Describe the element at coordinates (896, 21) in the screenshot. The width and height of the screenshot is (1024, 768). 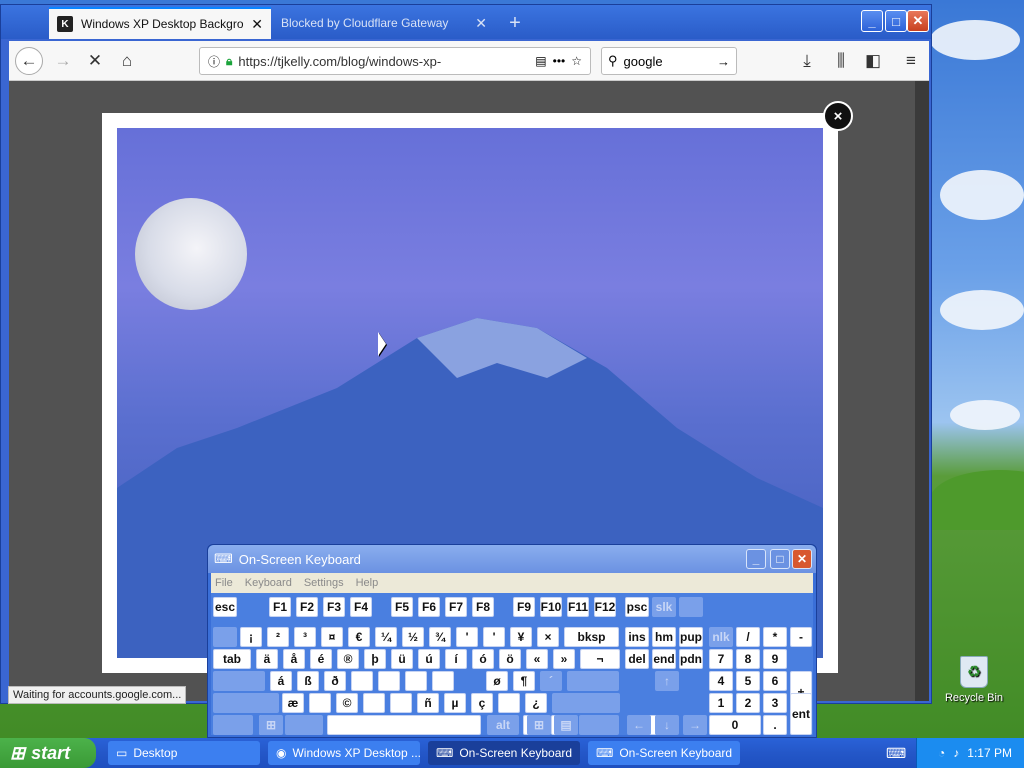
I see `maximize-button: □` at that location.